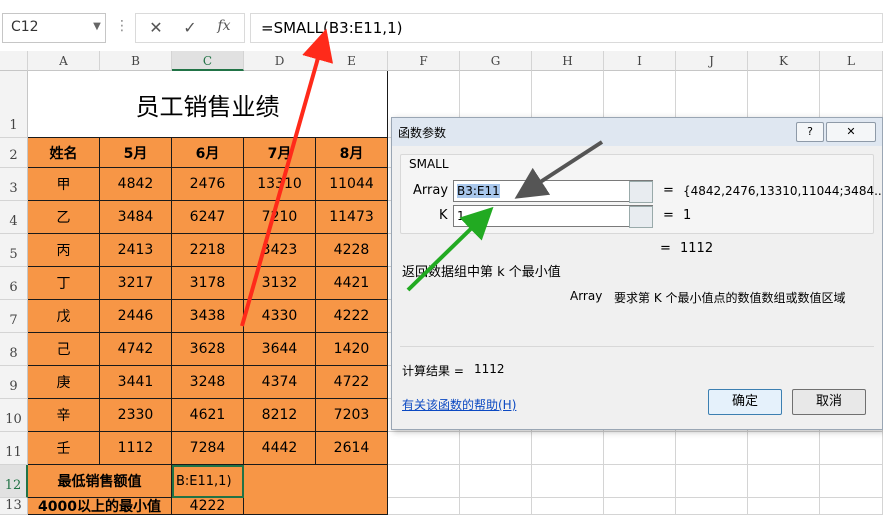  Describe the element at coordinates (287, 177) in the screenshot. I see `red-arrow` at that location.